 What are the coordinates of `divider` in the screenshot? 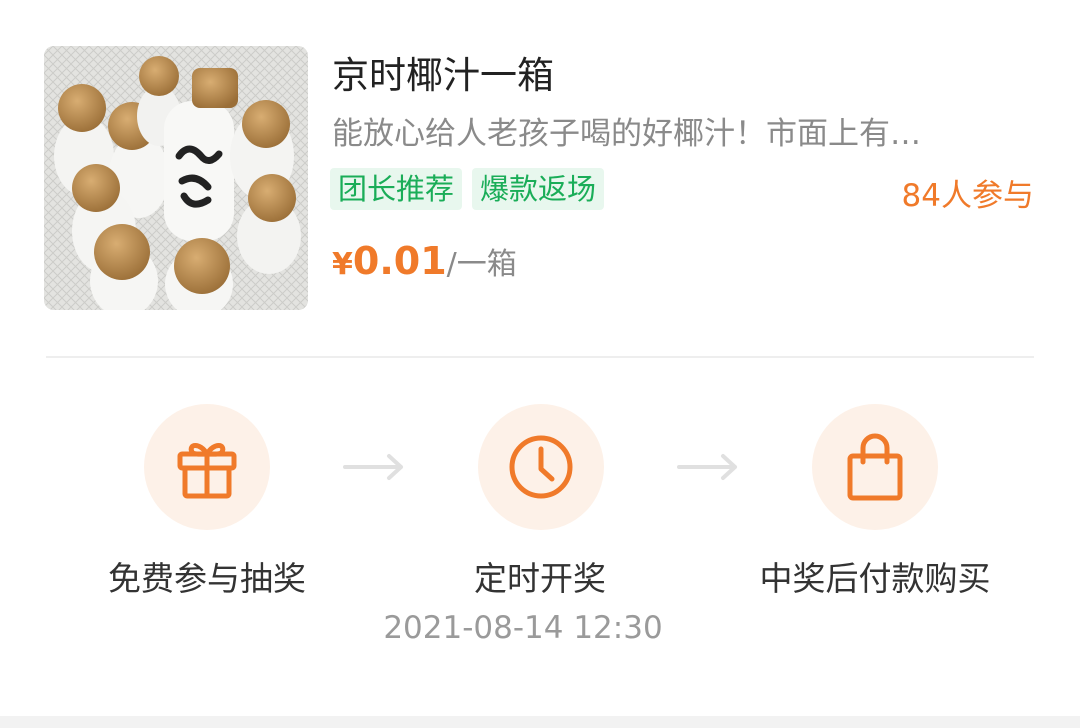 It's located at (540, 357).